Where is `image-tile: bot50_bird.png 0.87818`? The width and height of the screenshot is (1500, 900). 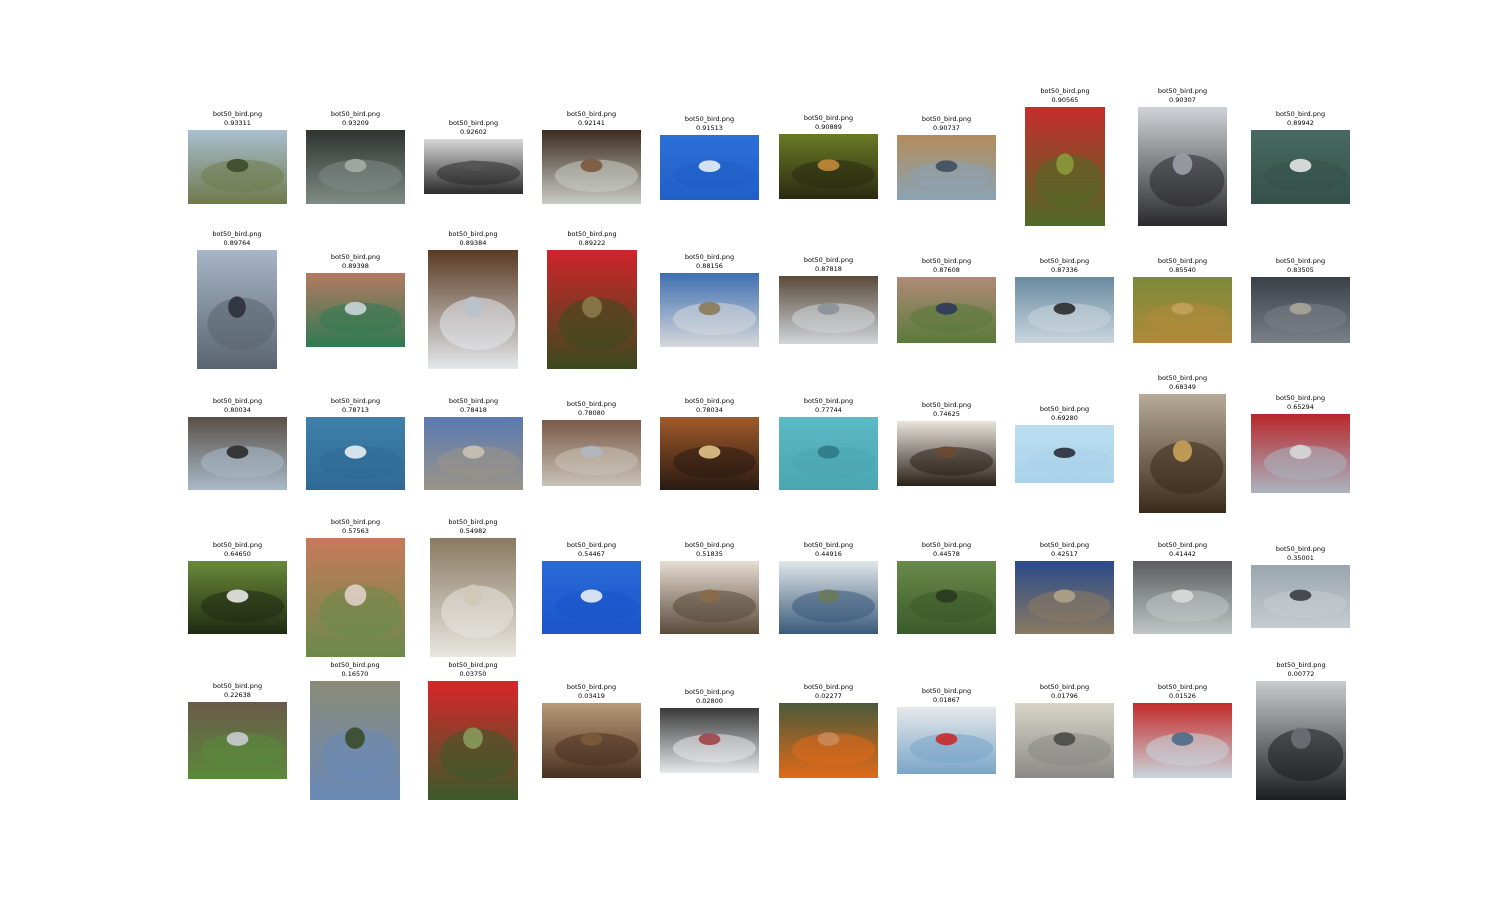 image-tile: bot50_bird.png 0.87818 is located at coordinates (829, 300).